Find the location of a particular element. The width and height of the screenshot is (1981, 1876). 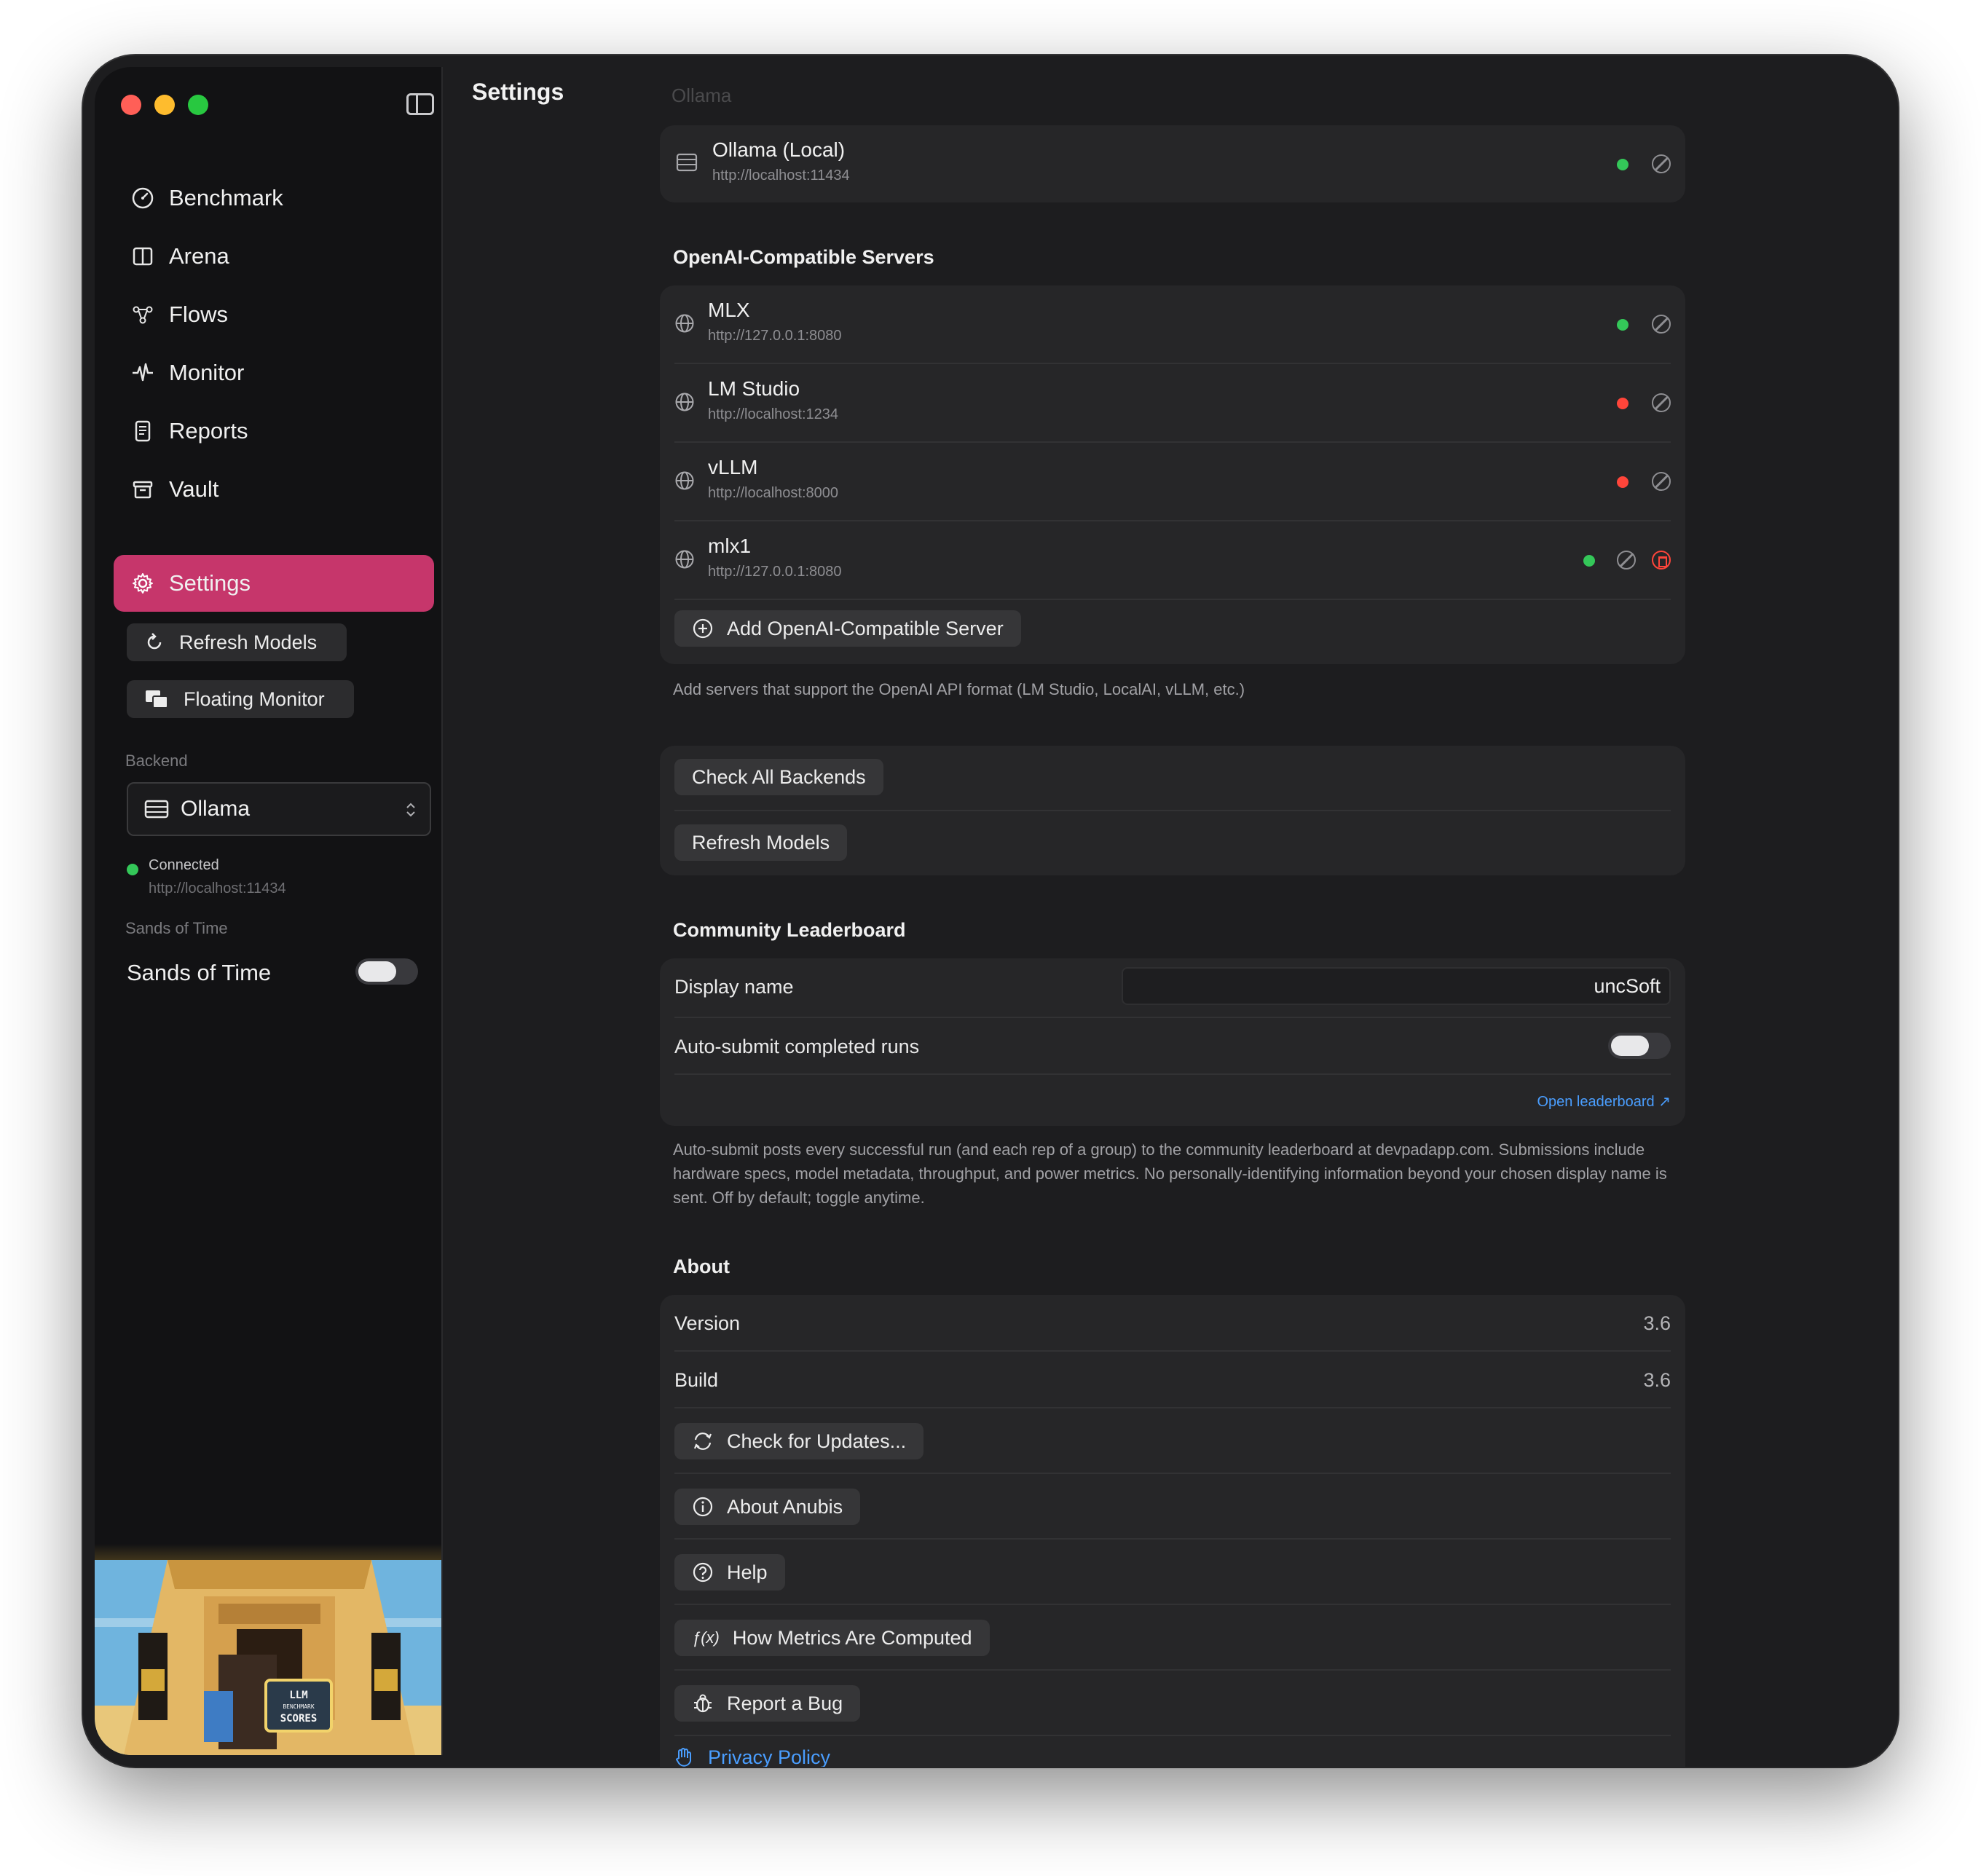

delete-server-icon is located at coordinates (1661, 560).